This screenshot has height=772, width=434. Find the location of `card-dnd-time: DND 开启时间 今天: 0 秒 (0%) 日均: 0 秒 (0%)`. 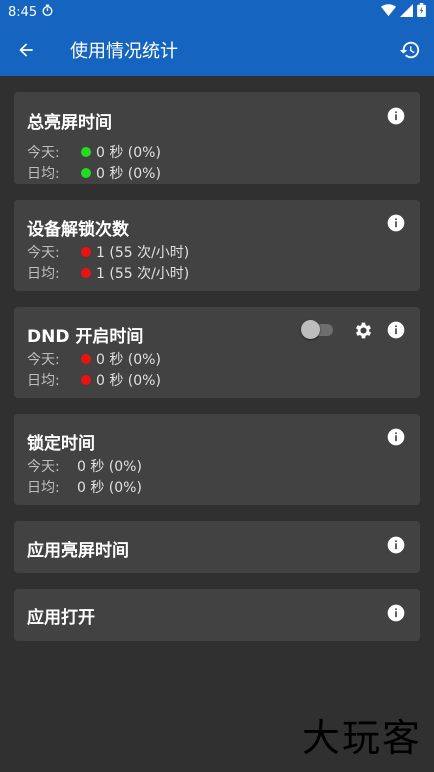

card-dnd-time: DND 开启时间 今天: 0 秒 (0%) 日均: 0 秒 (0%) is located at coordinates (217, 352).